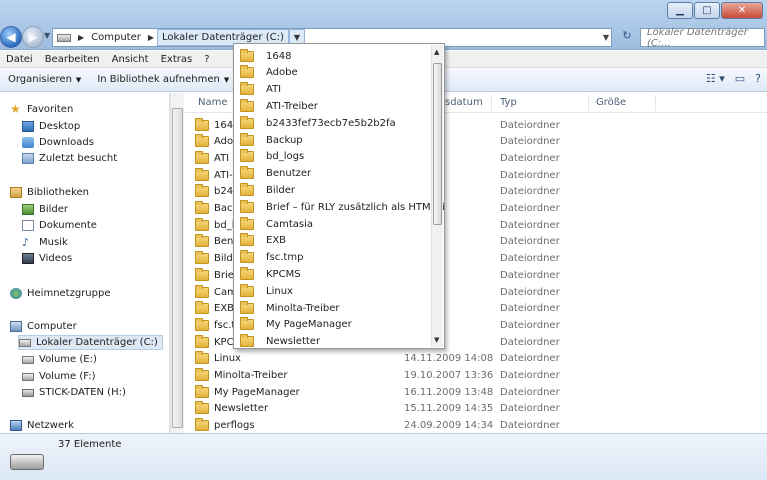  Describe the element at coordinates (59, 225) in the screenshot. I see `nav-documents: Dokumente` at that location.